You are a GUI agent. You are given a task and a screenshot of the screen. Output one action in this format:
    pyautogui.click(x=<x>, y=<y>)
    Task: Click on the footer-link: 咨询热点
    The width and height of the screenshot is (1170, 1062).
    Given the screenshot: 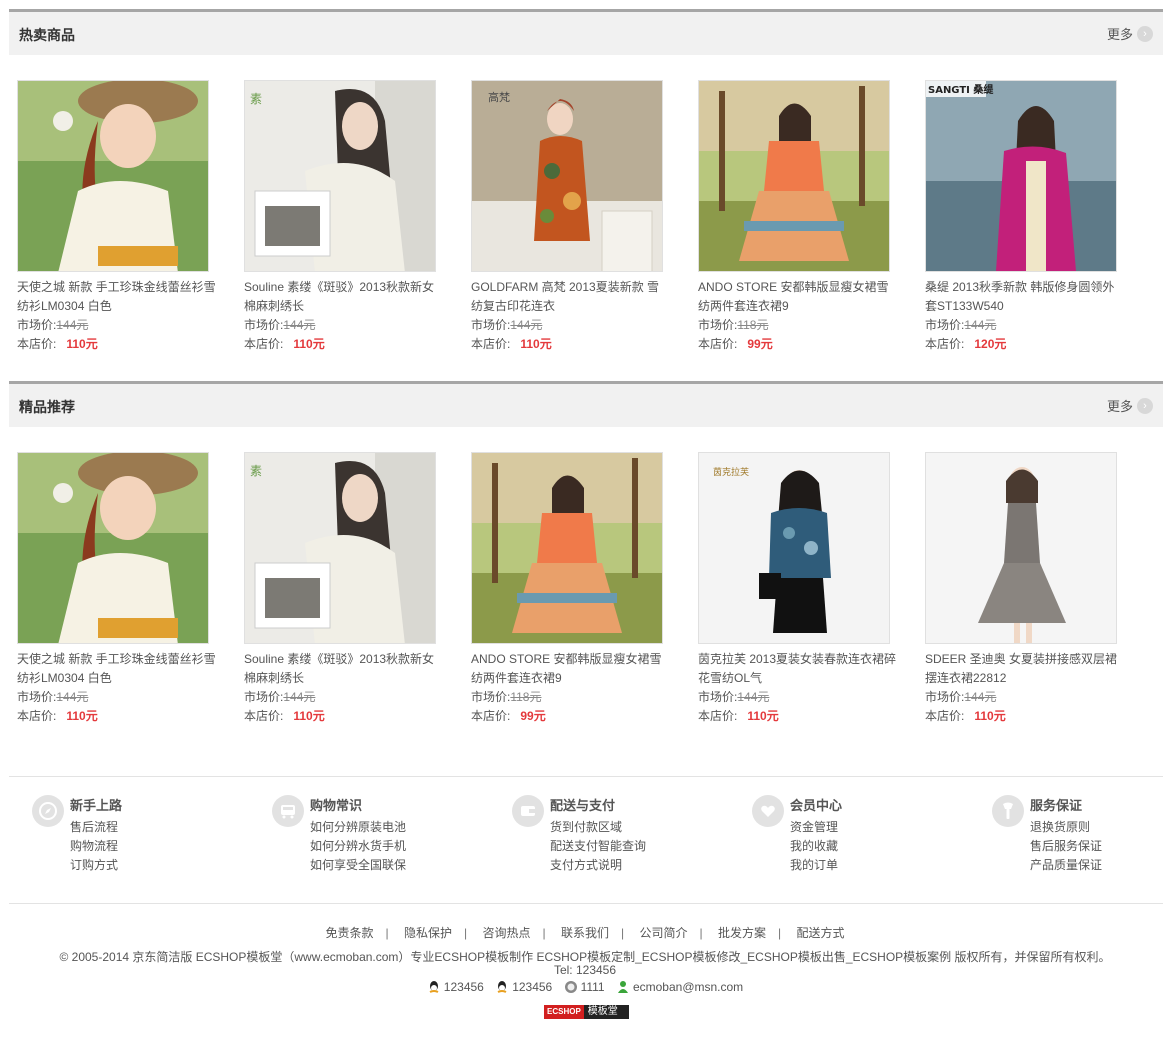 What is the action you would take?
    pyautogui.click(x=507, y=933)
    